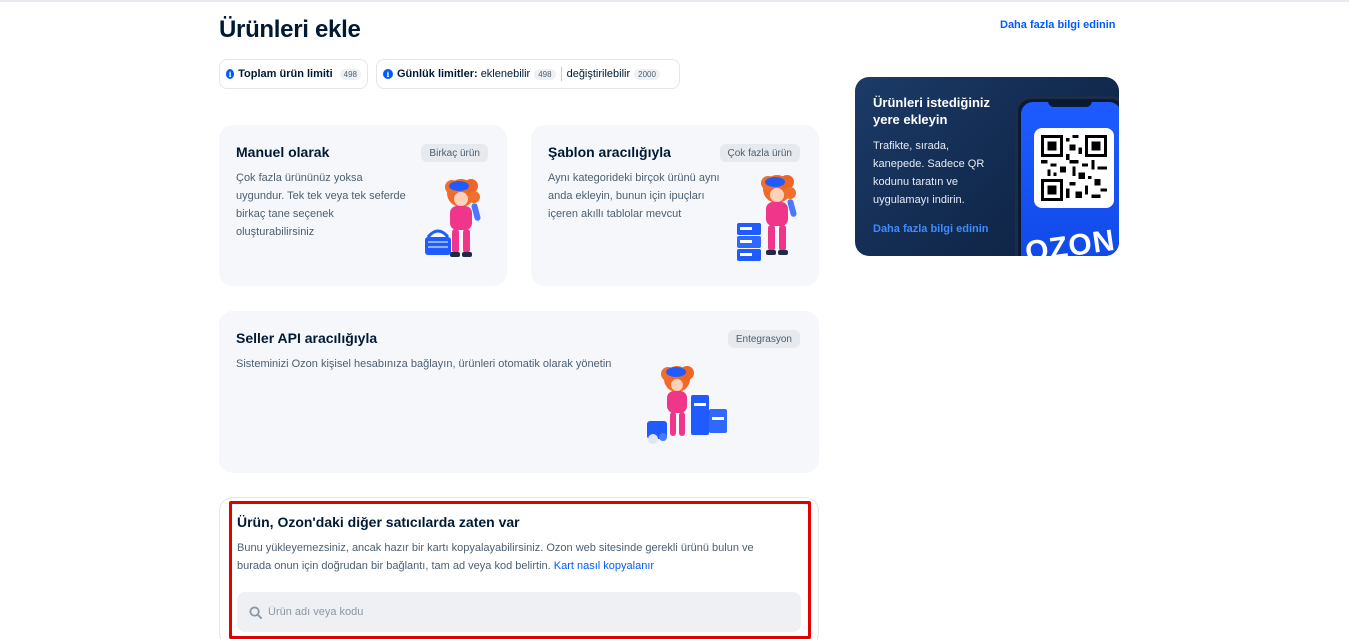 This screenshot has width=1349, height=639. Describe the element at coordinates (1070, 239) in the screenshot. I see `ozon-logo: OZON` at that location.